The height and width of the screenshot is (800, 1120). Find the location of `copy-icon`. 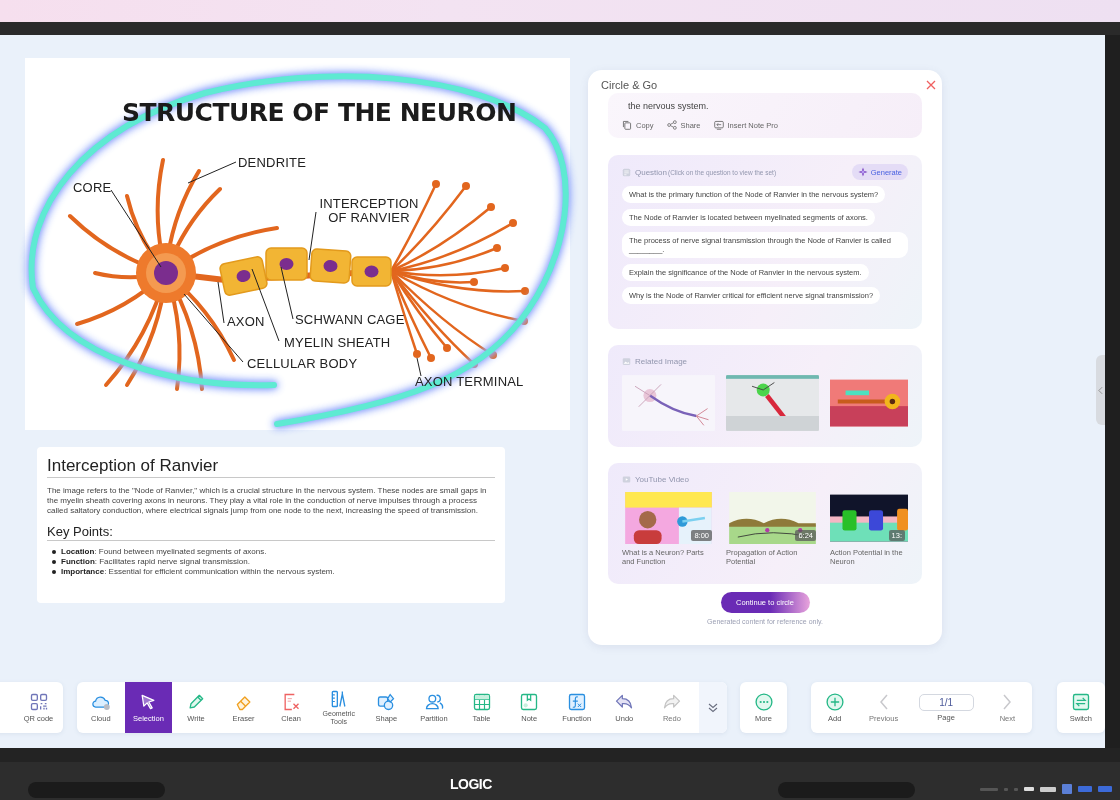

copy-icon is located at coordinates (627, 125).